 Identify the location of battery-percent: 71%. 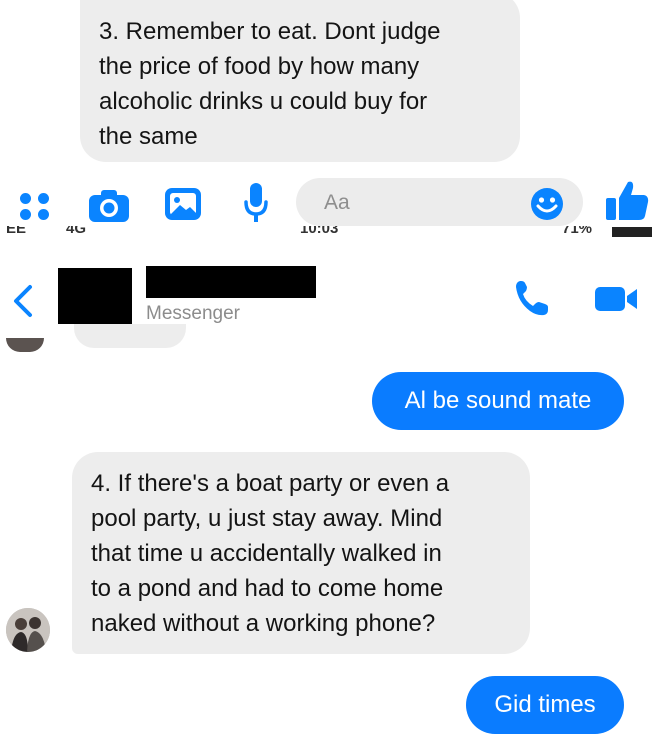
(577, 231).